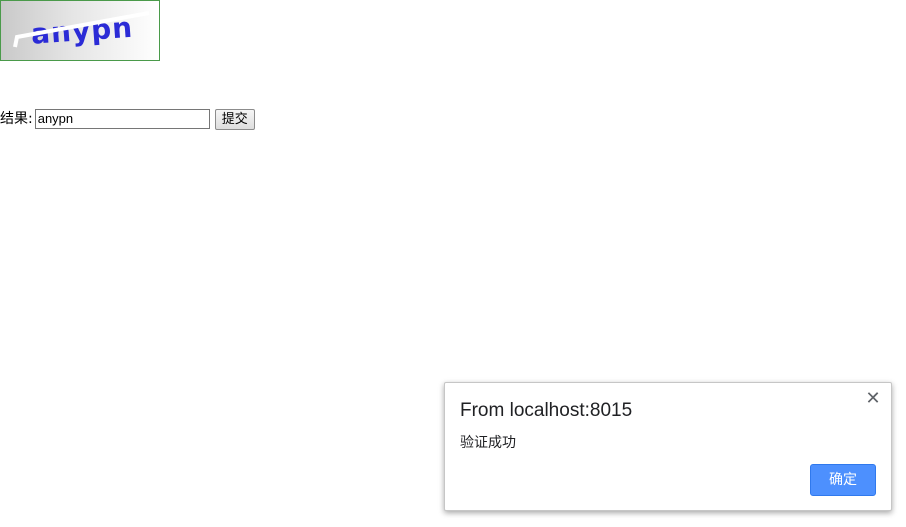 Image resolution: width=906 pixels, height=527 pixels. I want to click on ok-button: 确定, so click(843, 480).